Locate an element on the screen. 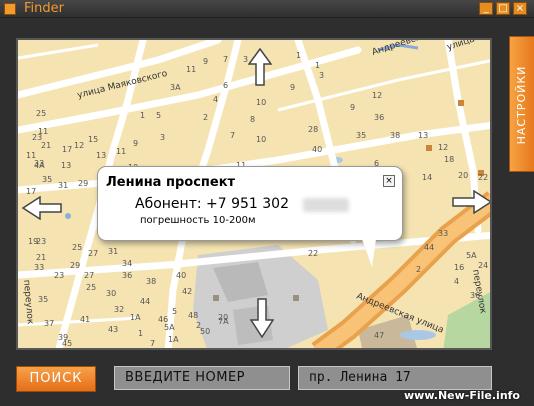 The image size is (534, 406). house-number: 42 is located at coordinates (187, 291).